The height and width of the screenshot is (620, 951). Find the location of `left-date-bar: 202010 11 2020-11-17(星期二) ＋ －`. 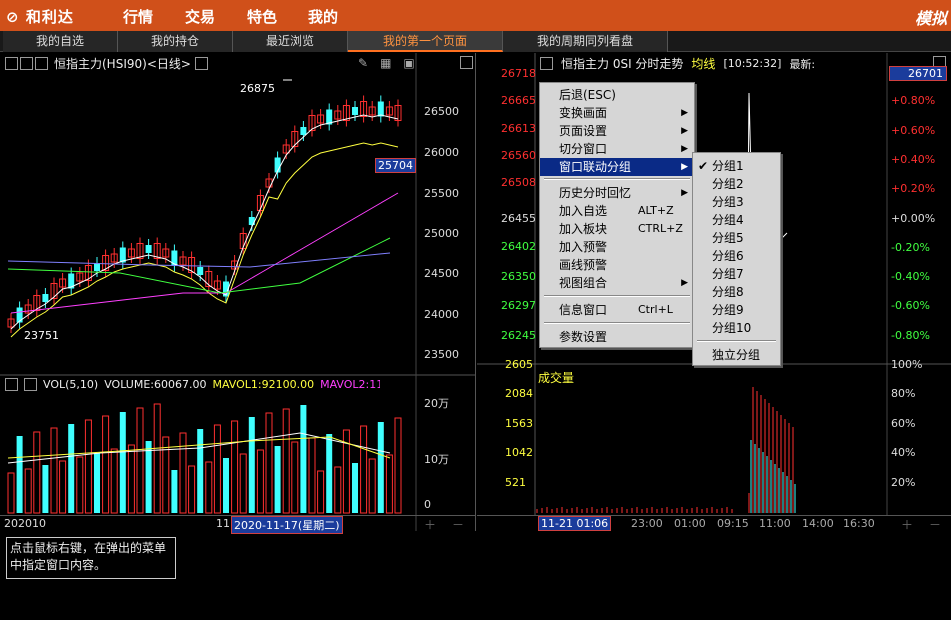

left-date-bar: 202010 11 2020-11-17(星期二) ＋ － is located at coordinates (238, 524).